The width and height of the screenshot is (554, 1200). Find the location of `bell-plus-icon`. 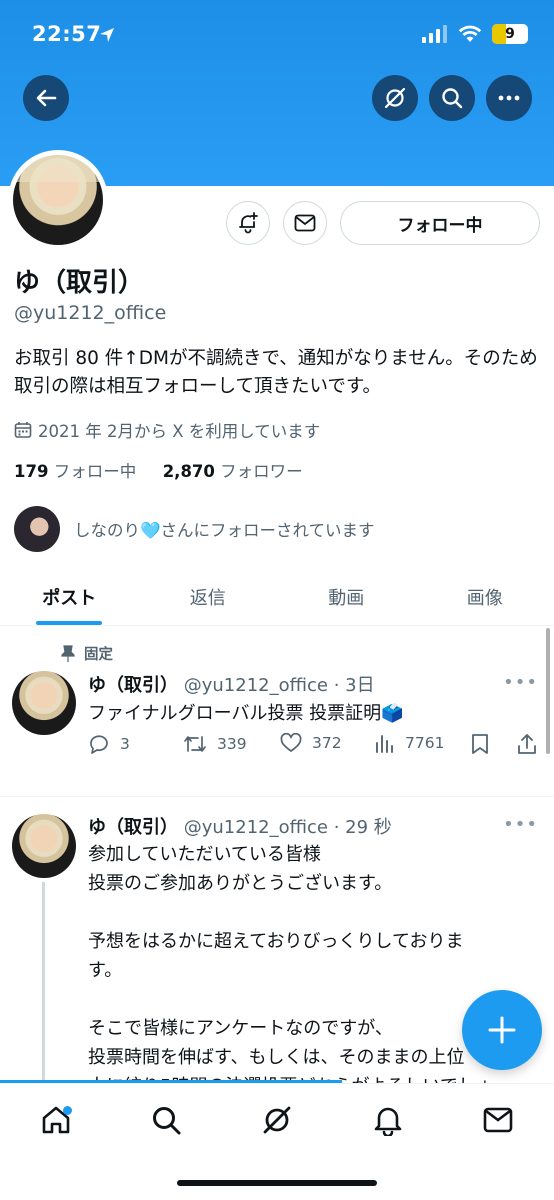

bell-plus-icon is located at coordinates (248, 223).